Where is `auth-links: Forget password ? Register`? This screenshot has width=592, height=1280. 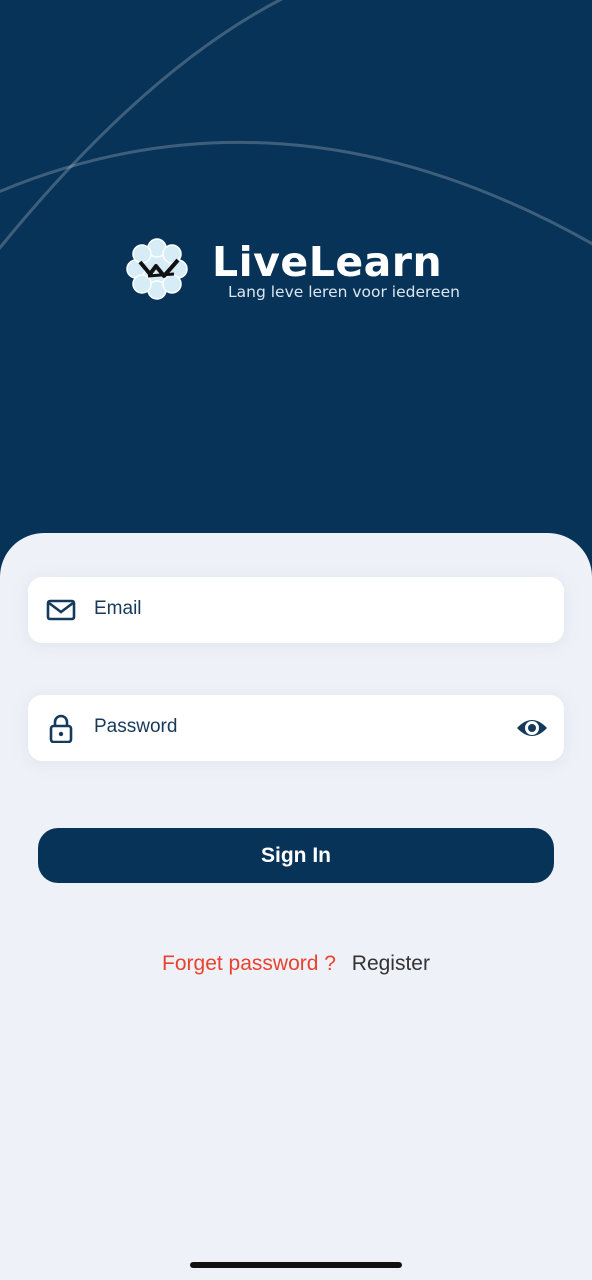 auth-links: Forget password ? Register is located at coordinates (296, 964).